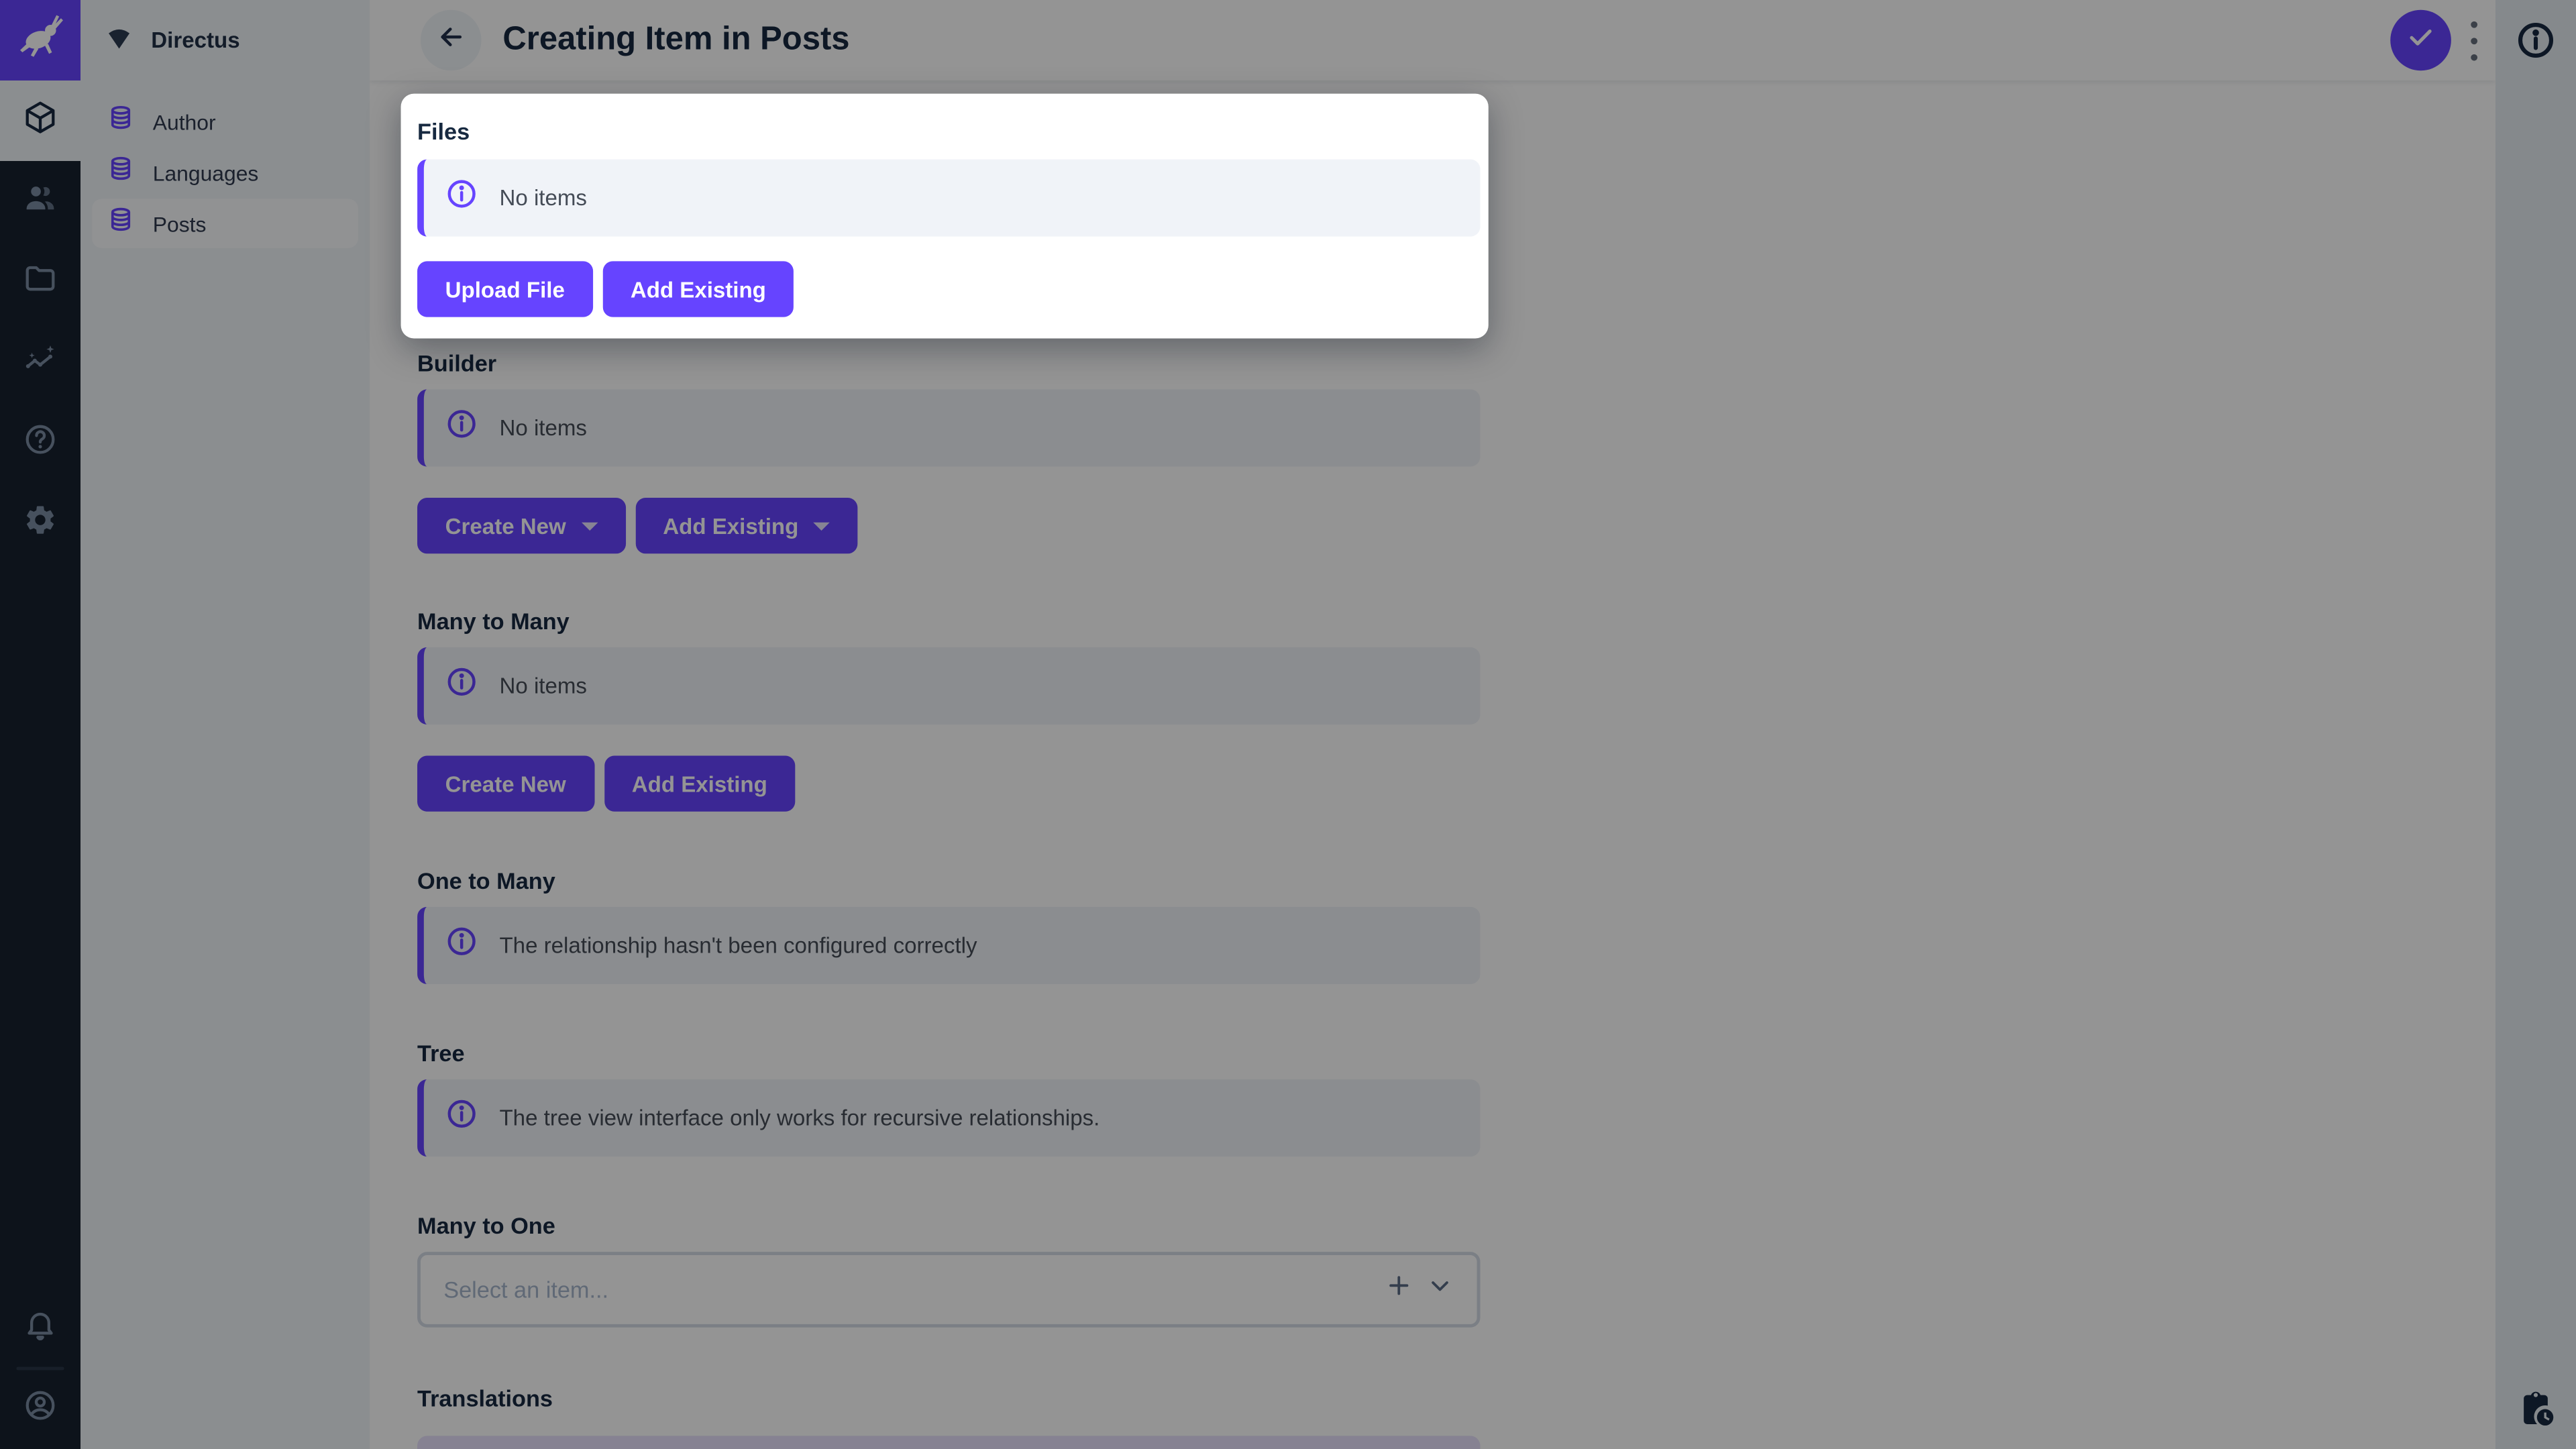 The width and height of the screenshot is (2576, 1449). I want to click on files-dialog-title: Files, so click(443, 131).